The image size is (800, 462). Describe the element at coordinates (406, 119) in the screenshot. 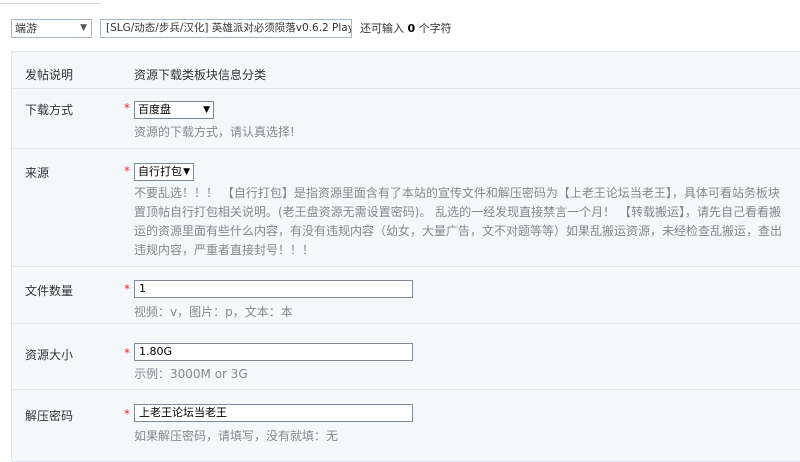

I see `row-download-method: 下载方式 * 百度盘 ▼ 资源的下载方式，请认真选择!` at that location.